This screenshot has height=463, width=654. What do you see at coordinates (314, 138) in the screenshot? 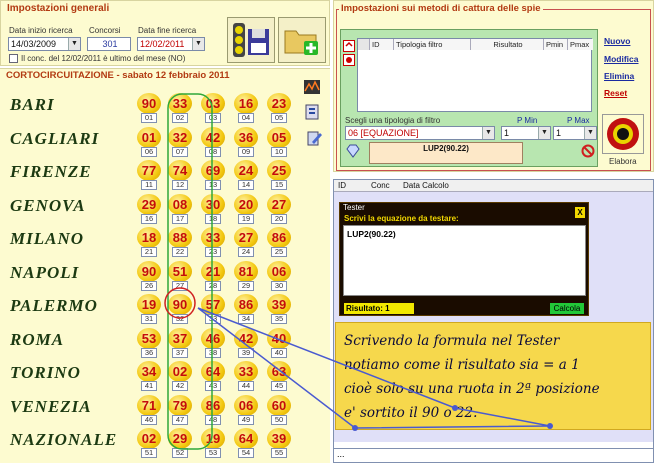
I see `edit-icon` at bounding box center [314, 138].